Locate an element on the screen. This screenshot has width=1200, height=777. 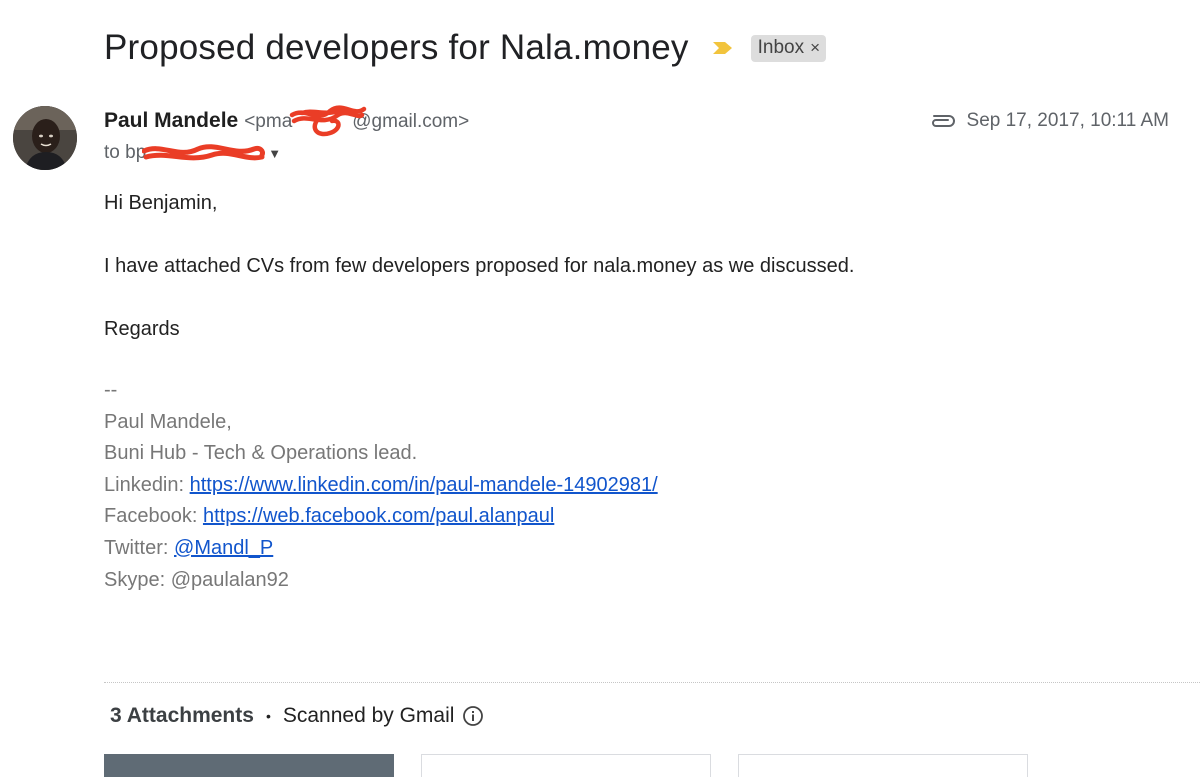
signature-twitter-row: Twitter: @Mandl_P is located at coordinates (381, 549).